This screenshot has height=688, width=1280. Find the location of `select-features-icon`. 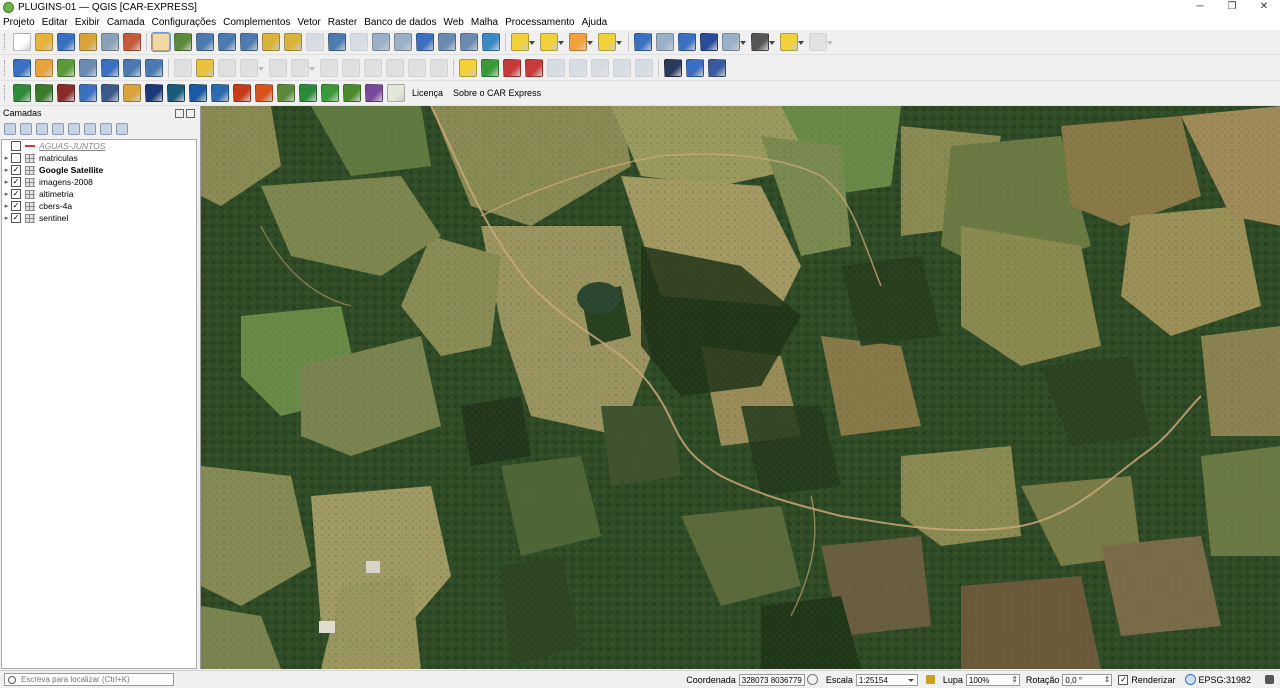

select-features-icon is located at coordinates (523, 42).